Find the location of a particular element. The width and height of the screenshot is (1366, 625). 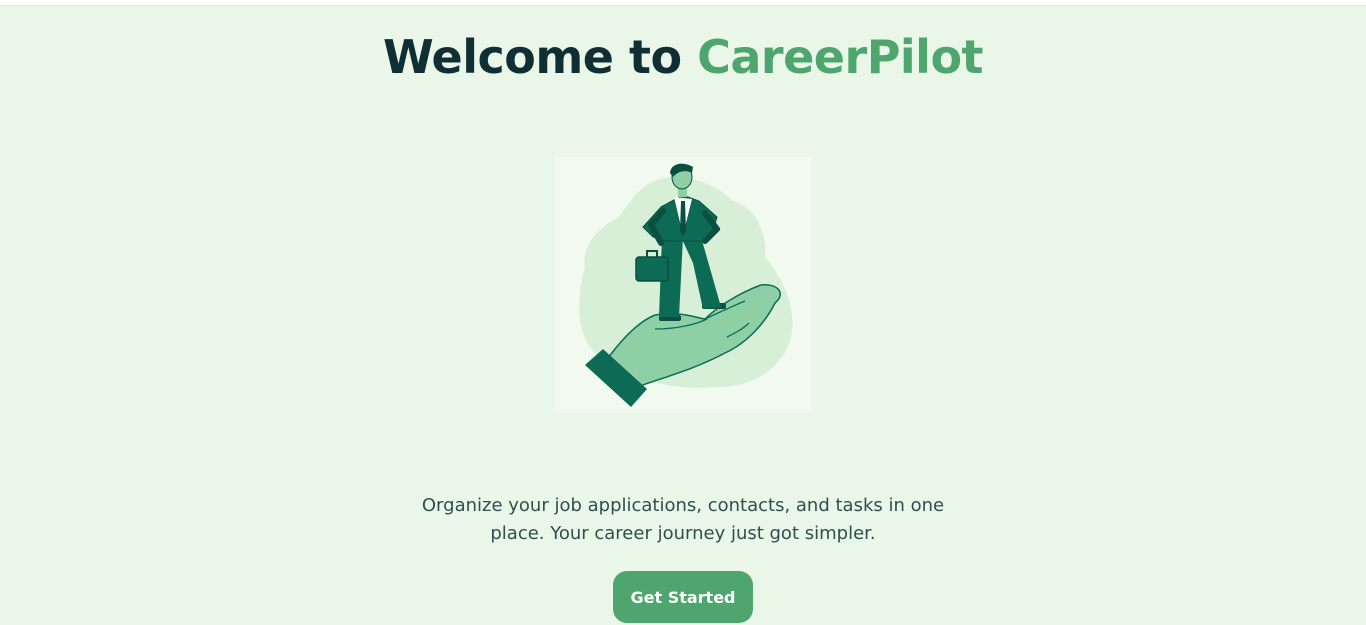

businessman-on-hand-illustration is located at coordinates (683, 285).